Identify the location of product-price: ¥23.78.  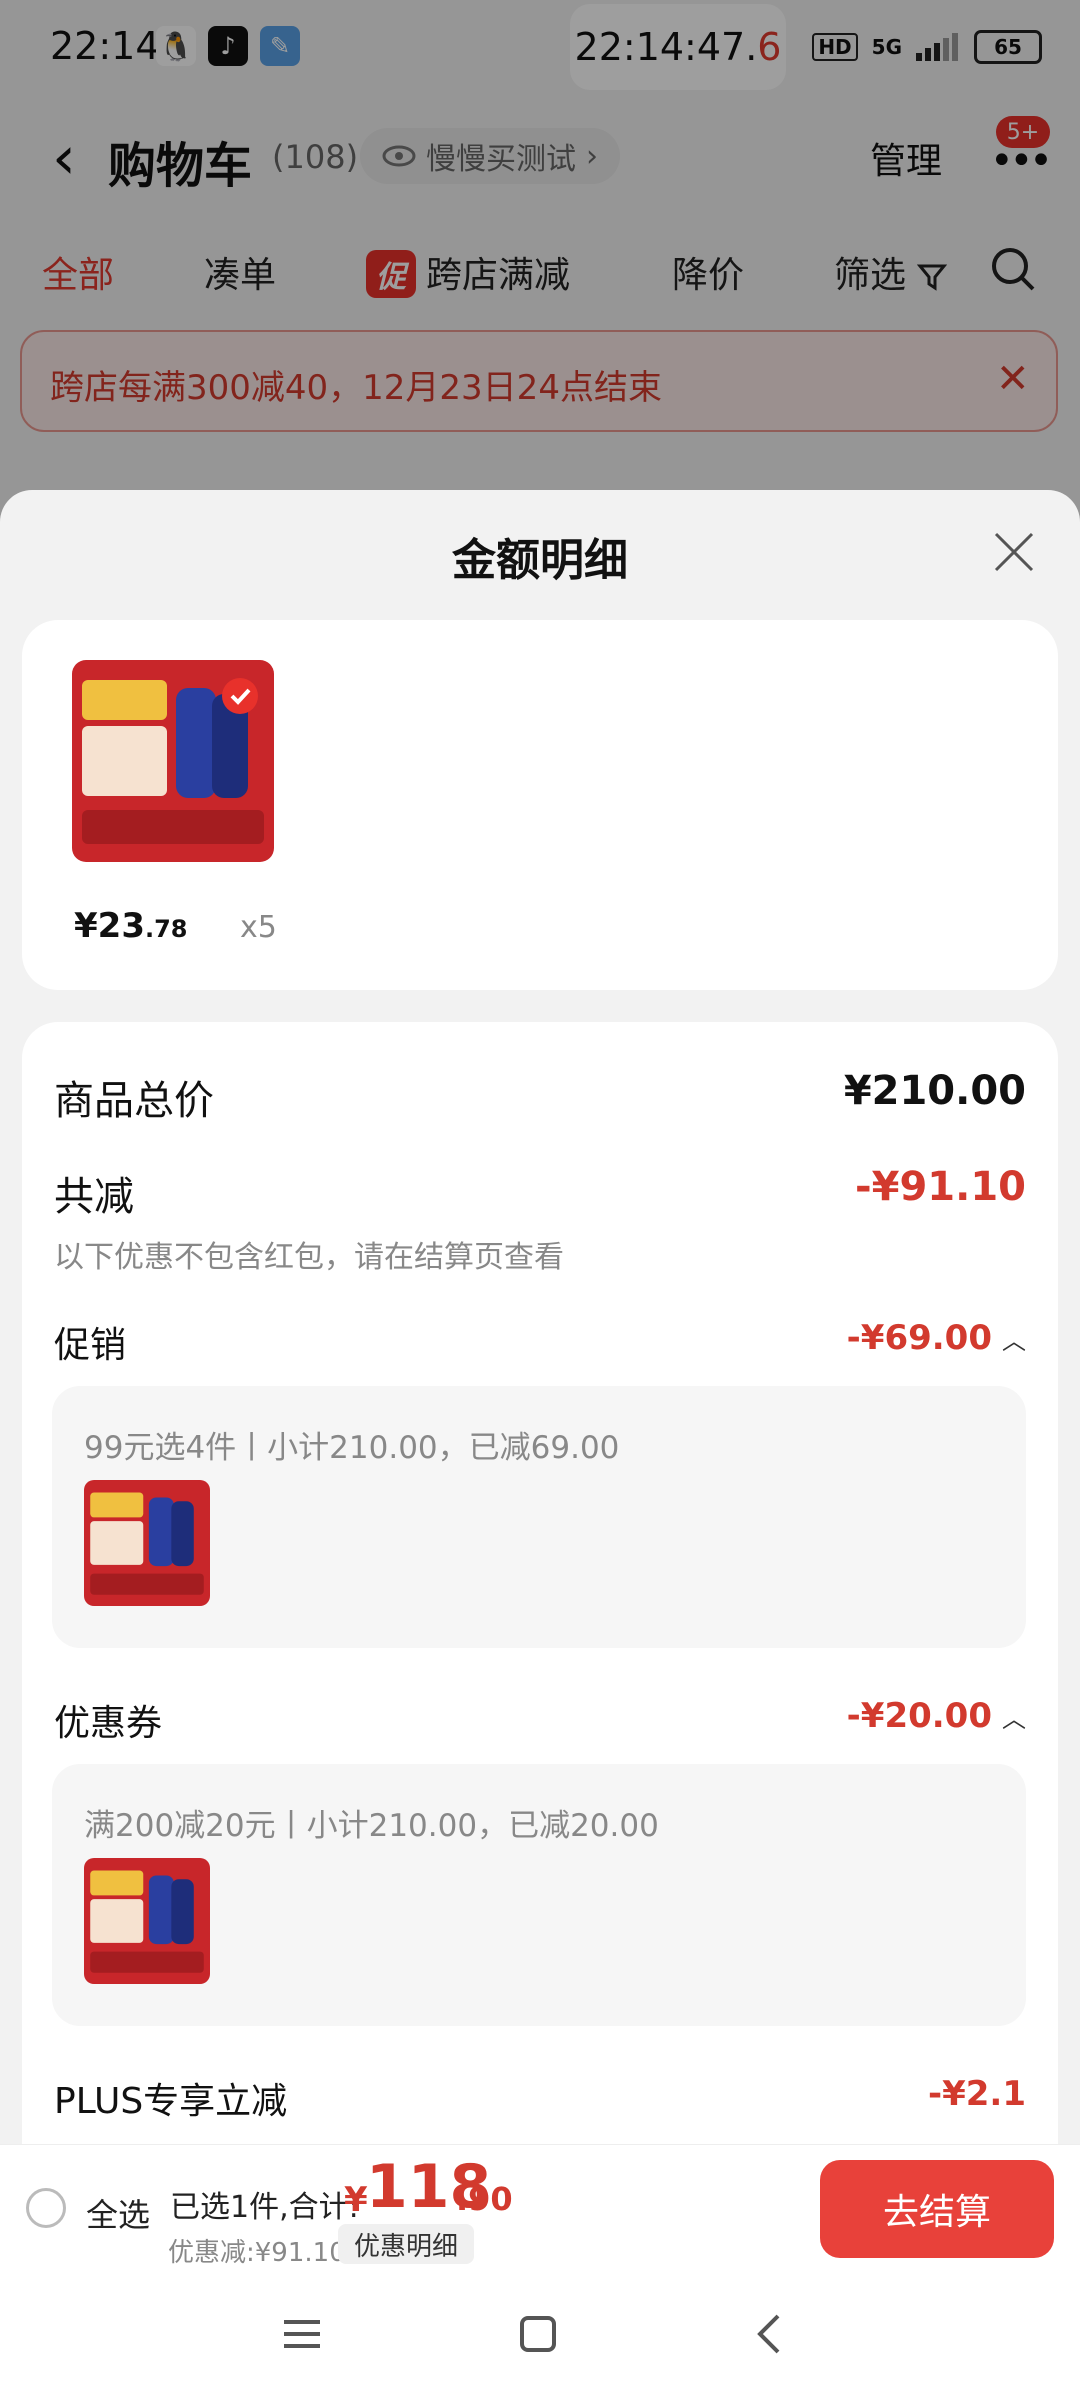
(131, 926).